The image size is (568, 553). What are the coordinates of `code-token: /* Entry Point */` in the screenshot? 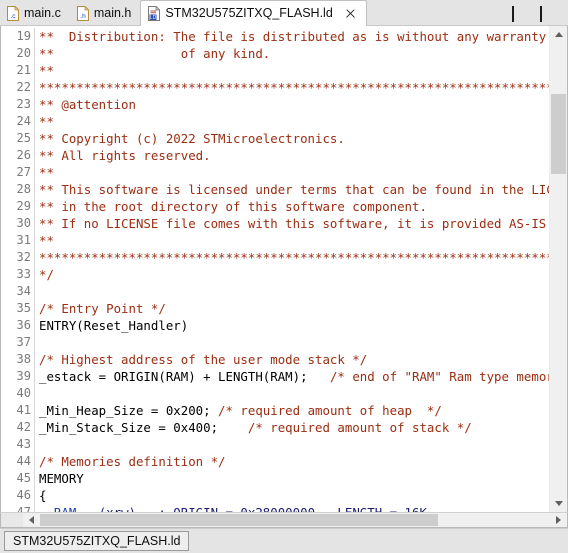 It's located at (102, 308).